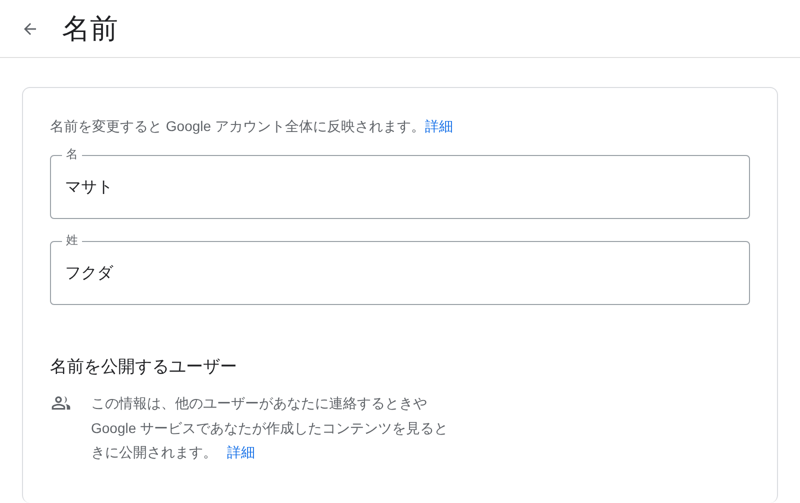  Describe the element at coordinates (252, 126) in the screenshot. I see `intro-text: 名前を変更すると Google アカウント全体に反映されます。詳細` at that location.